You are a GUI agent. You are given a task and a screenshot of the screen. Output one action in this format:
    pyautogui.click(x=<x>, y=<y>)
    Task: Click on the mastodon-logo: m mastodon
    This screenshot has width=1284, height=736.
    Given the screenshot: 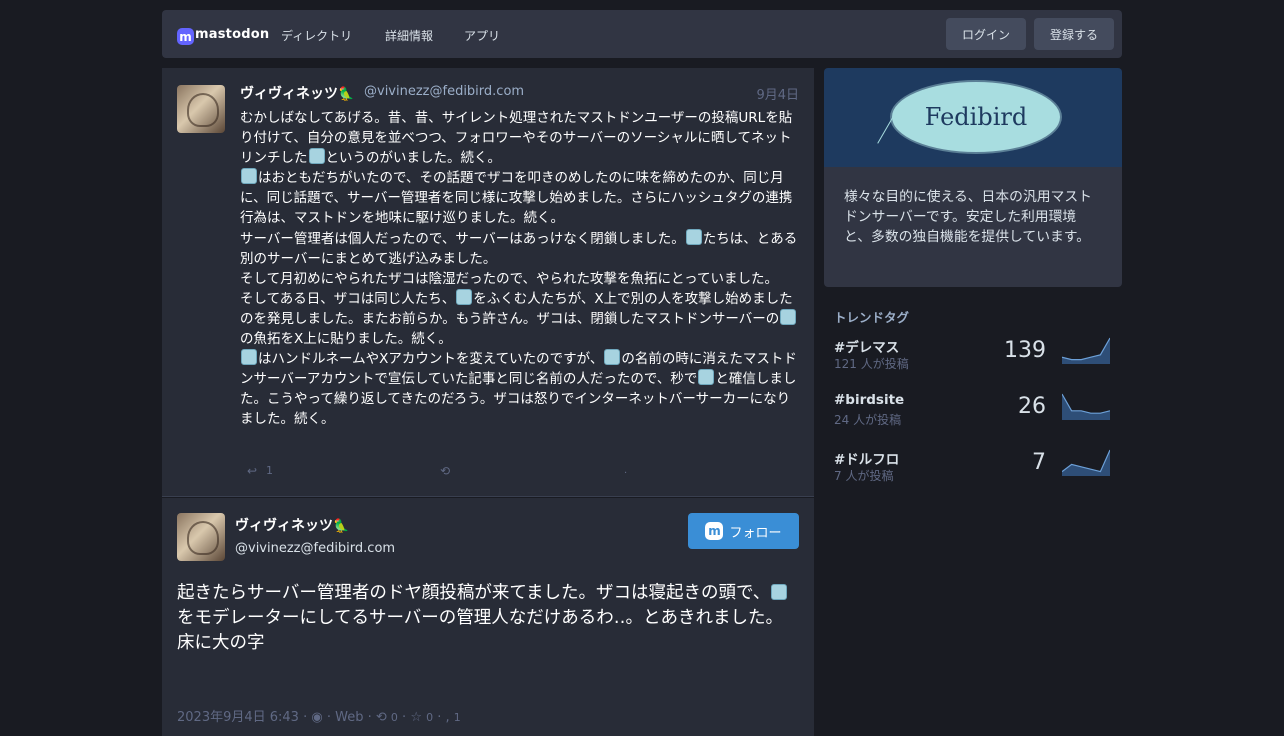 What is the action you would take?
    pyautogui.click(x=223, y=34)
    